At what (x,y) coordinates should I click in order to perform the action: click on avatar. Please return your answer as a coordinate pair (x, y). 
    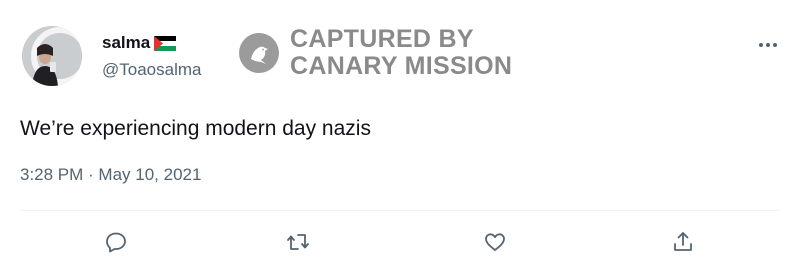
    Looking at the image, I should click on (52, 56).